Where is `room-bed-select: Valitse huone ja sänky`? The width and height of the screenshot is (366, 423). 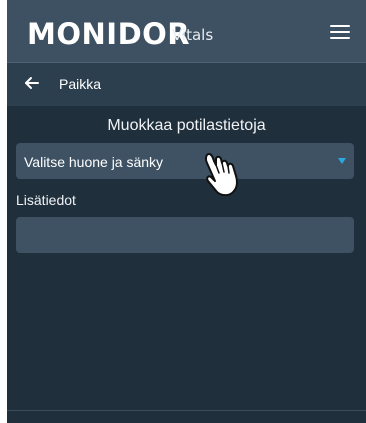 room-bed-select: Valitse huone ja sänky is located at coordinates (185, 161).